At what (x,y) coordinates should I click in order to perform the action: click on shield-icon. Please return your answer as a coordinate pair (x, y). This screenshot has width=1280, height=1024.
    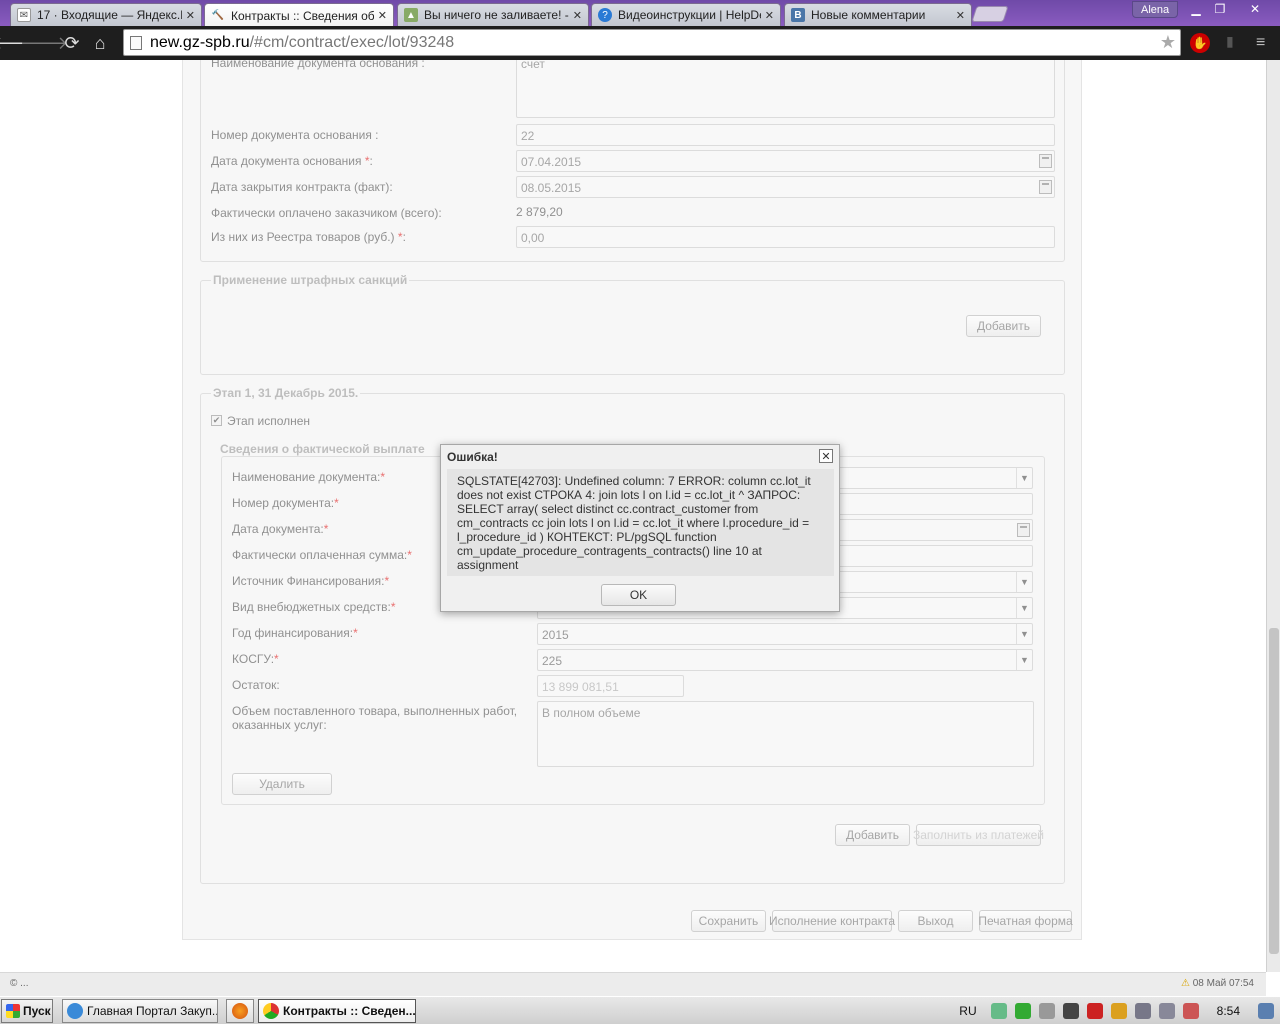
    Looking at the image, I should click on (1190, 1011).